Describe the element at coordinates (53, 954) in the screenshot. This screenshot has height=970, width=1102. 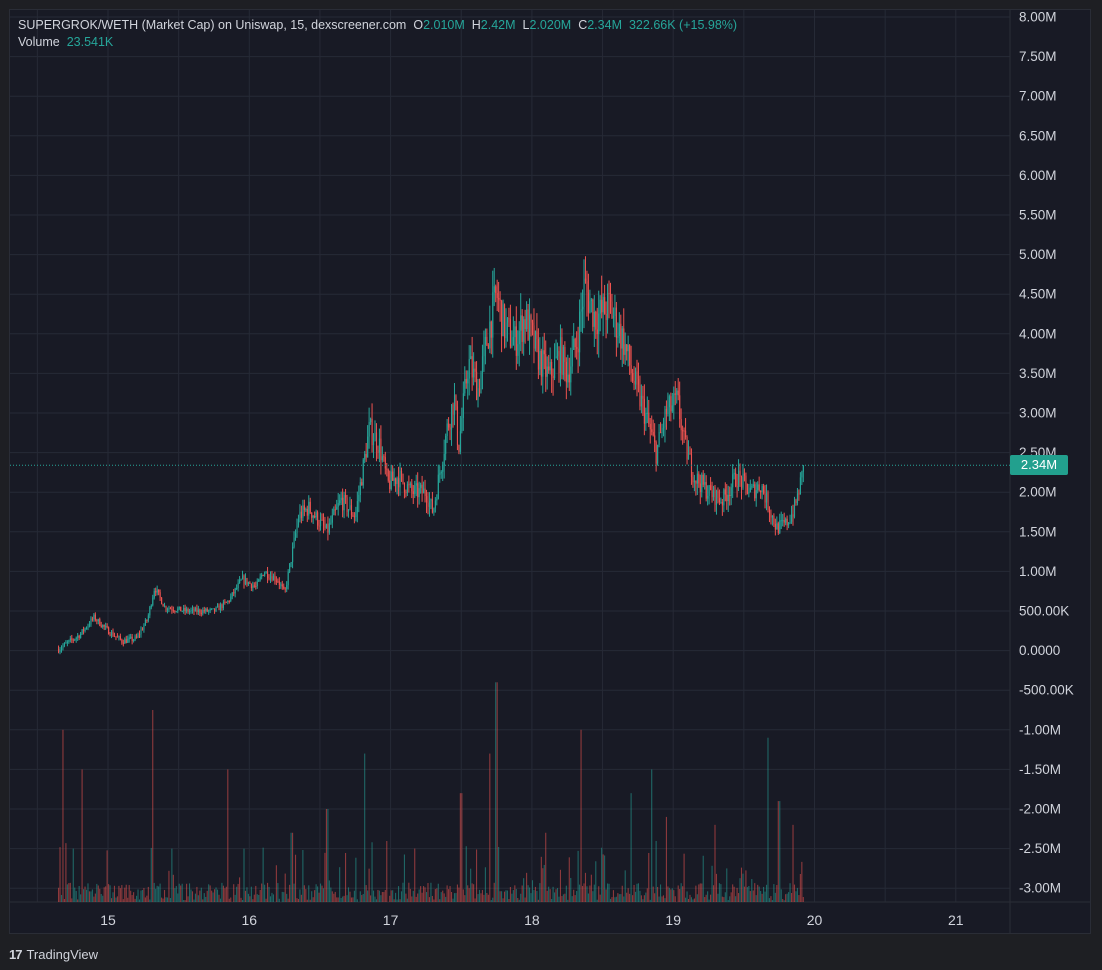
I see `footer: 17 TradingView` at that location.